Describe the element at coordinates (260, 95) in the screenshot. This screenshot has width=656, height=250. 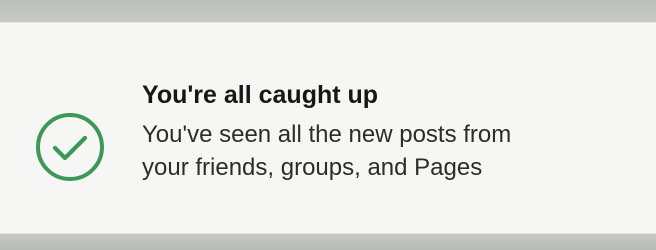
I see `caught-up-title: You're all caught up` at that location.